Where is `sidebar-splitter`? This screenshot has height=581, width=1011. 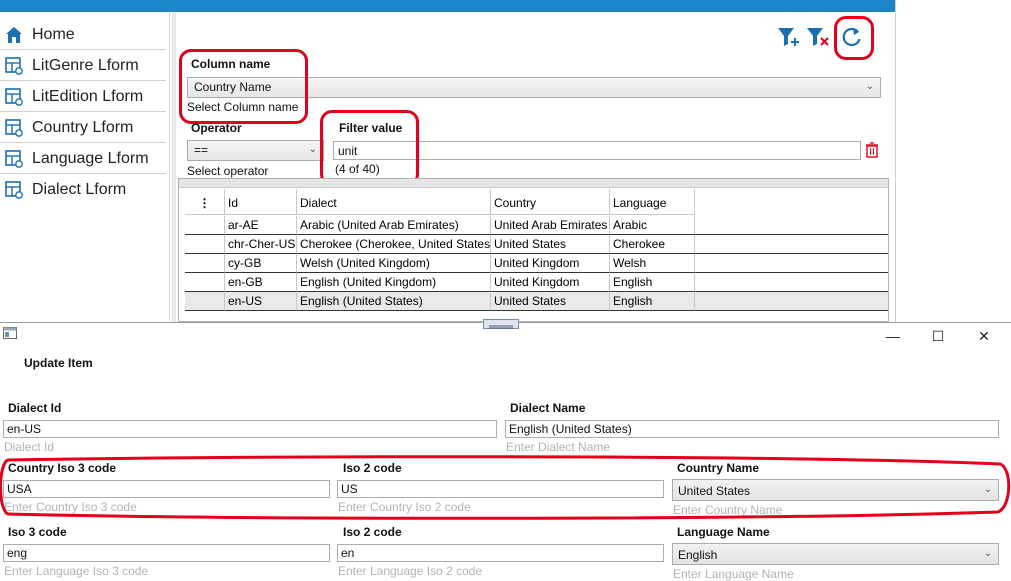 sidebar-splitter is located at coordinates (174, 167).